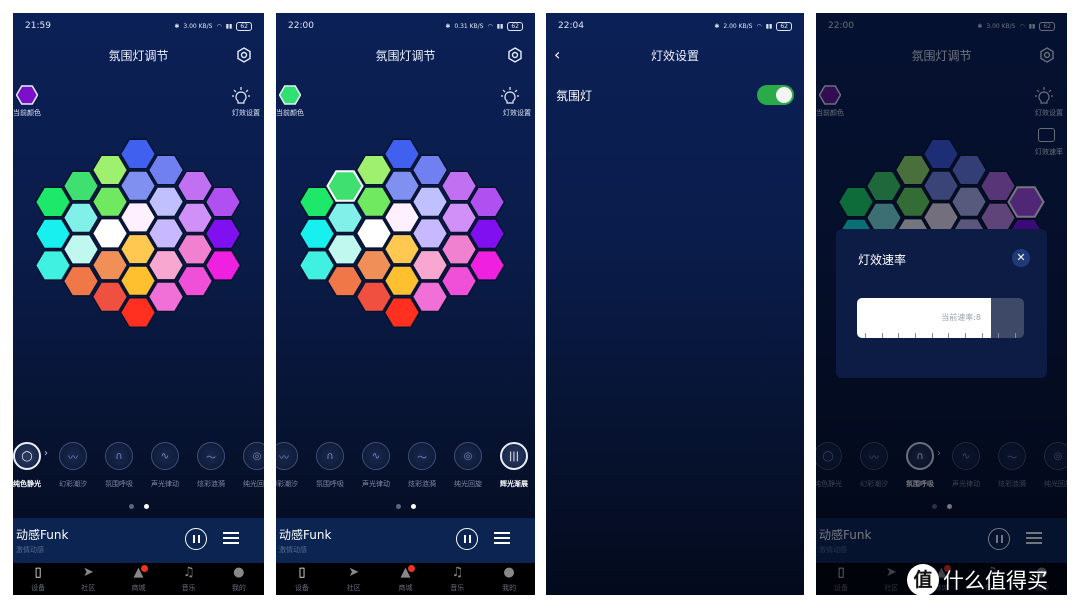 Image resolution: width=1080 pixels, height=608 pixels. I want to click on ambient-light-toggle, so click(775, 95).